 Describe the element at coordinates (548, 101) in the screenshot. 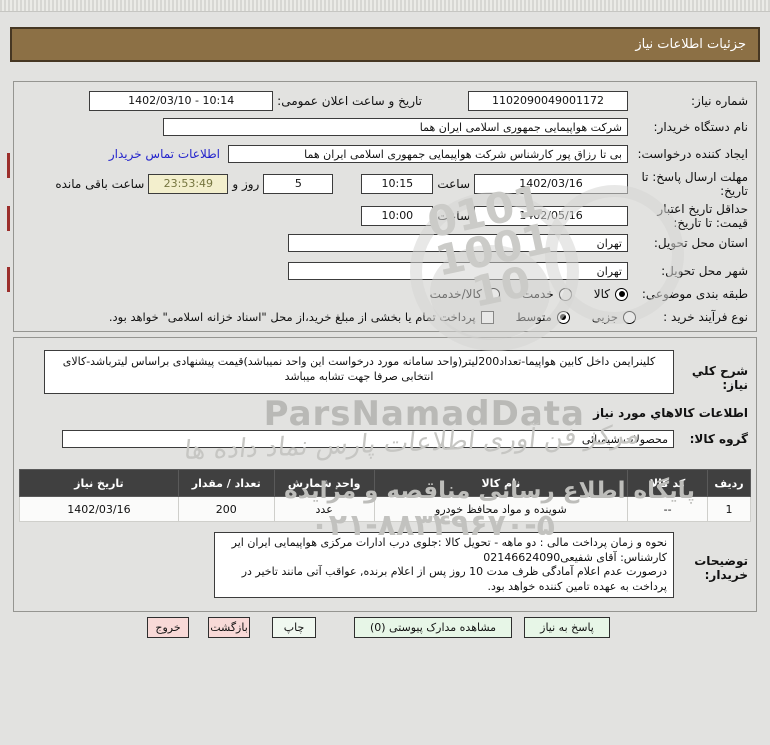

I see `need-number-field: 1102090049001172` at that location.